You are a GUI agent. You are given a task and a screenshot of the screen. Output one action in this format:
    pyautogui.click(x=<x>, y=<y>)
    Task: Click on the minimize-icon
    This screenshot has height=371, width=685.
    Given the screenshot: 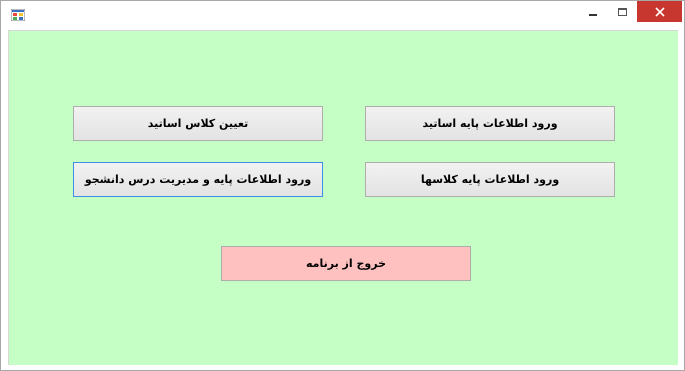 What is the action you would take?
    pyautogui.click(x=593, y=14)
    